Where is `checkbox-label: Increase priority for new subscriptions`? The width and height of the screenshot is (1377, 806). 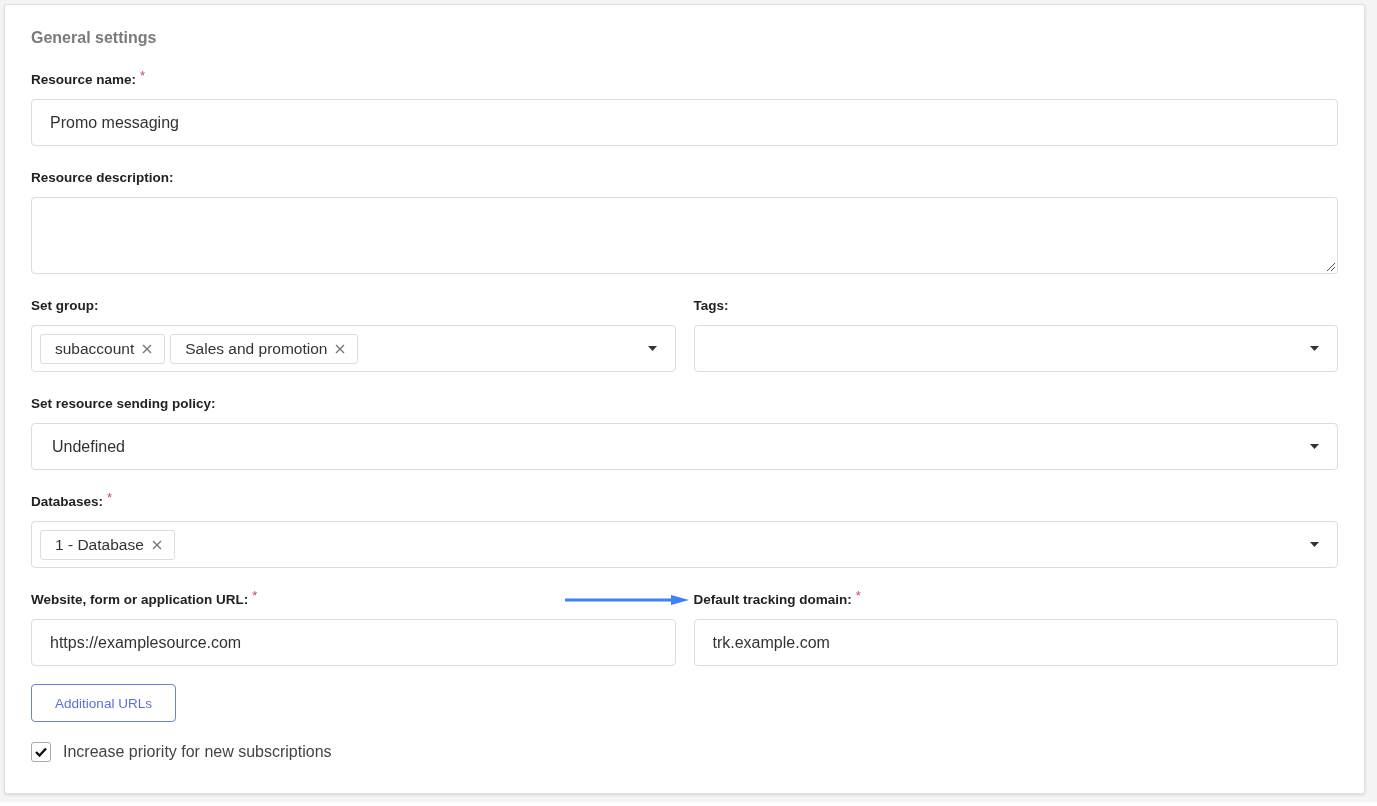 checkbox-label: Increase priority for new subscriptions is located at coordinates (197, 752).